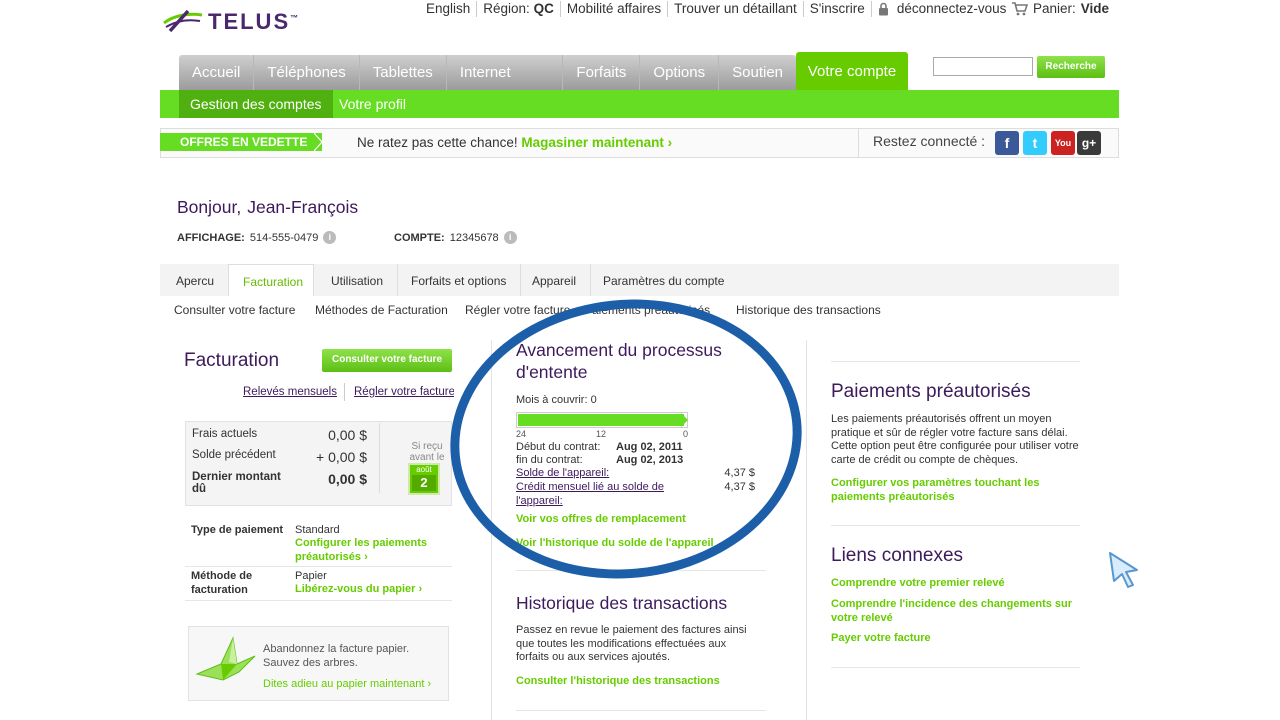  I want to click on go-paperless-link: Libérez-vous du papier ›, so click(358, 589).